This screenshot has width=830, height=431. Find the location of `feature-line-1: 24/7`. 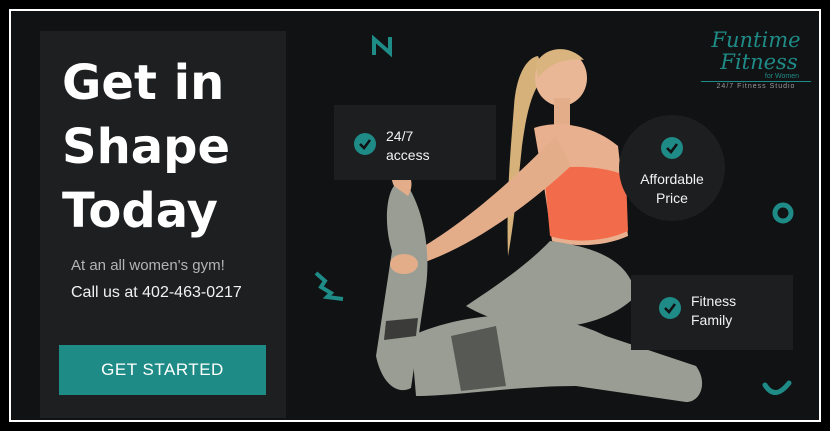

feature-line-1: 24/7 is located at coordinates (400, 136).